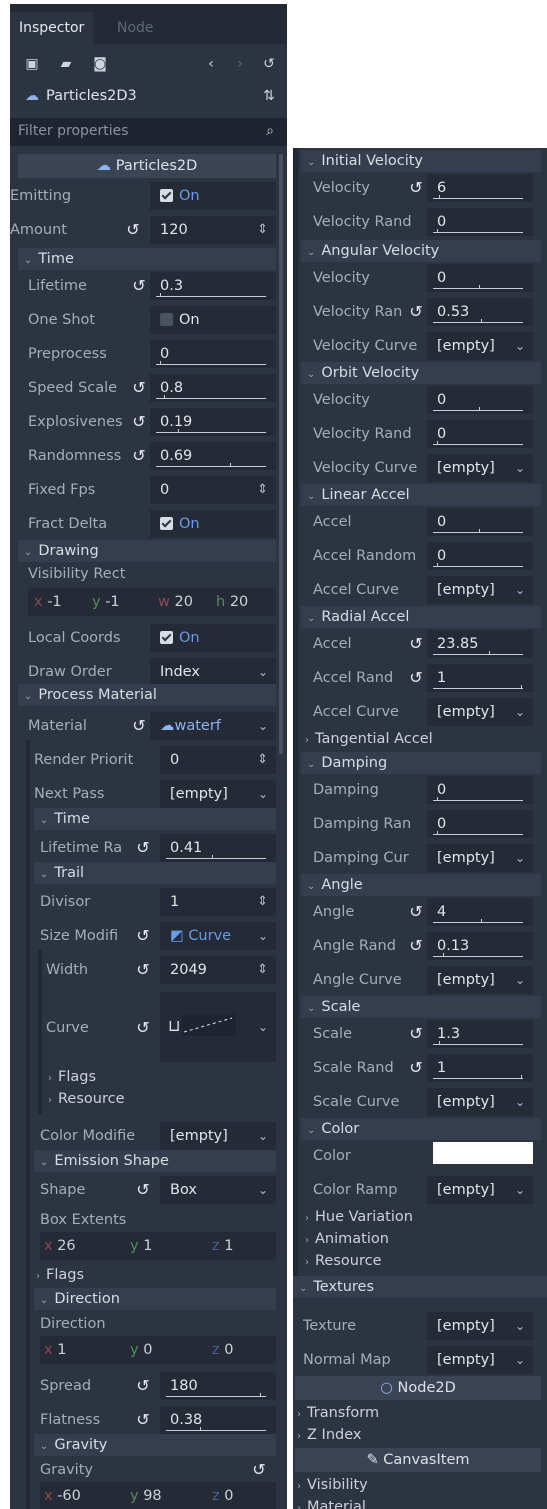 The height and width of the screenshot is (1509, 547). What do you see at coordinates (239, 602) in the screenshot?
I see `rect-h-value: 20` at bounding box center [239, 602].